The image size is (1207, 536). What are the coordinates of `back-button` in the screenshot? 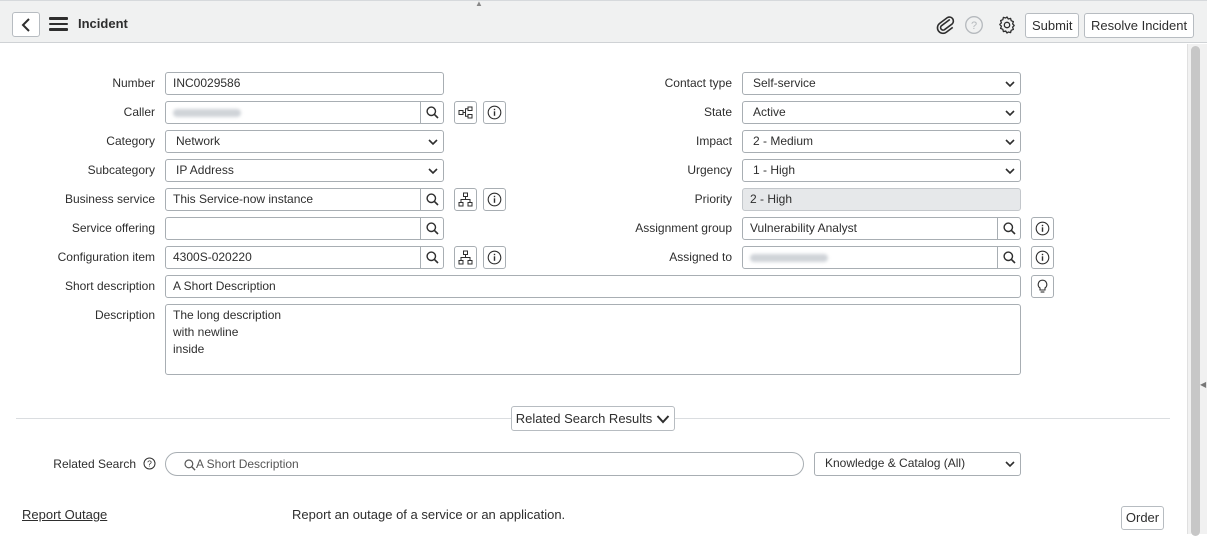 It's located at (26, 24).